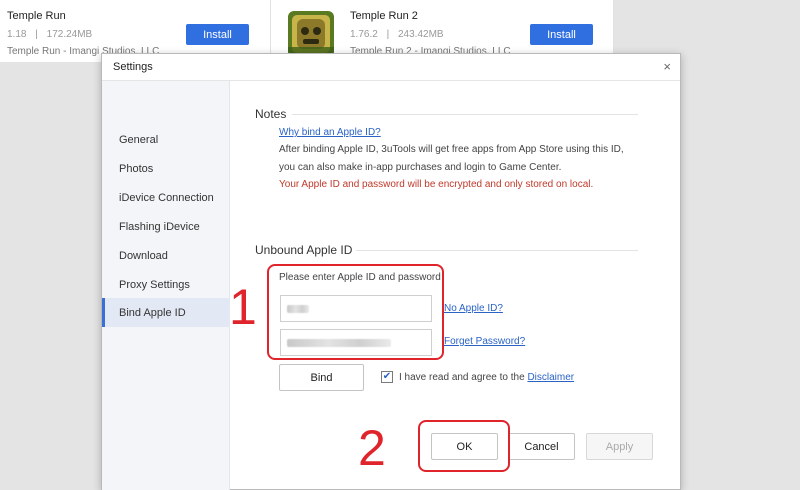 The image size is (800, 490). Describe the element at coordinates (166, 197) in the screenshot. I see `sidebar-item-idevice-connection: iDevice Connection` at that location.